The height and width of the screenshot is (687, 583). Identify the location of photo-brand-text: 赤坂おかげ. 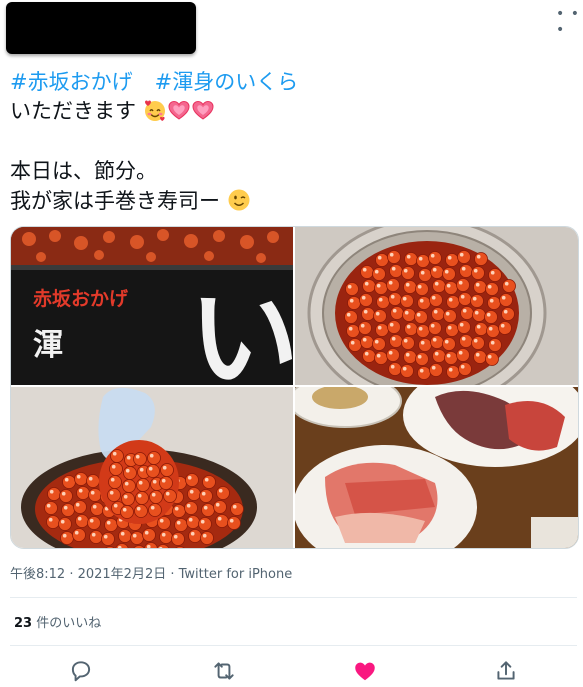
(81, 299).